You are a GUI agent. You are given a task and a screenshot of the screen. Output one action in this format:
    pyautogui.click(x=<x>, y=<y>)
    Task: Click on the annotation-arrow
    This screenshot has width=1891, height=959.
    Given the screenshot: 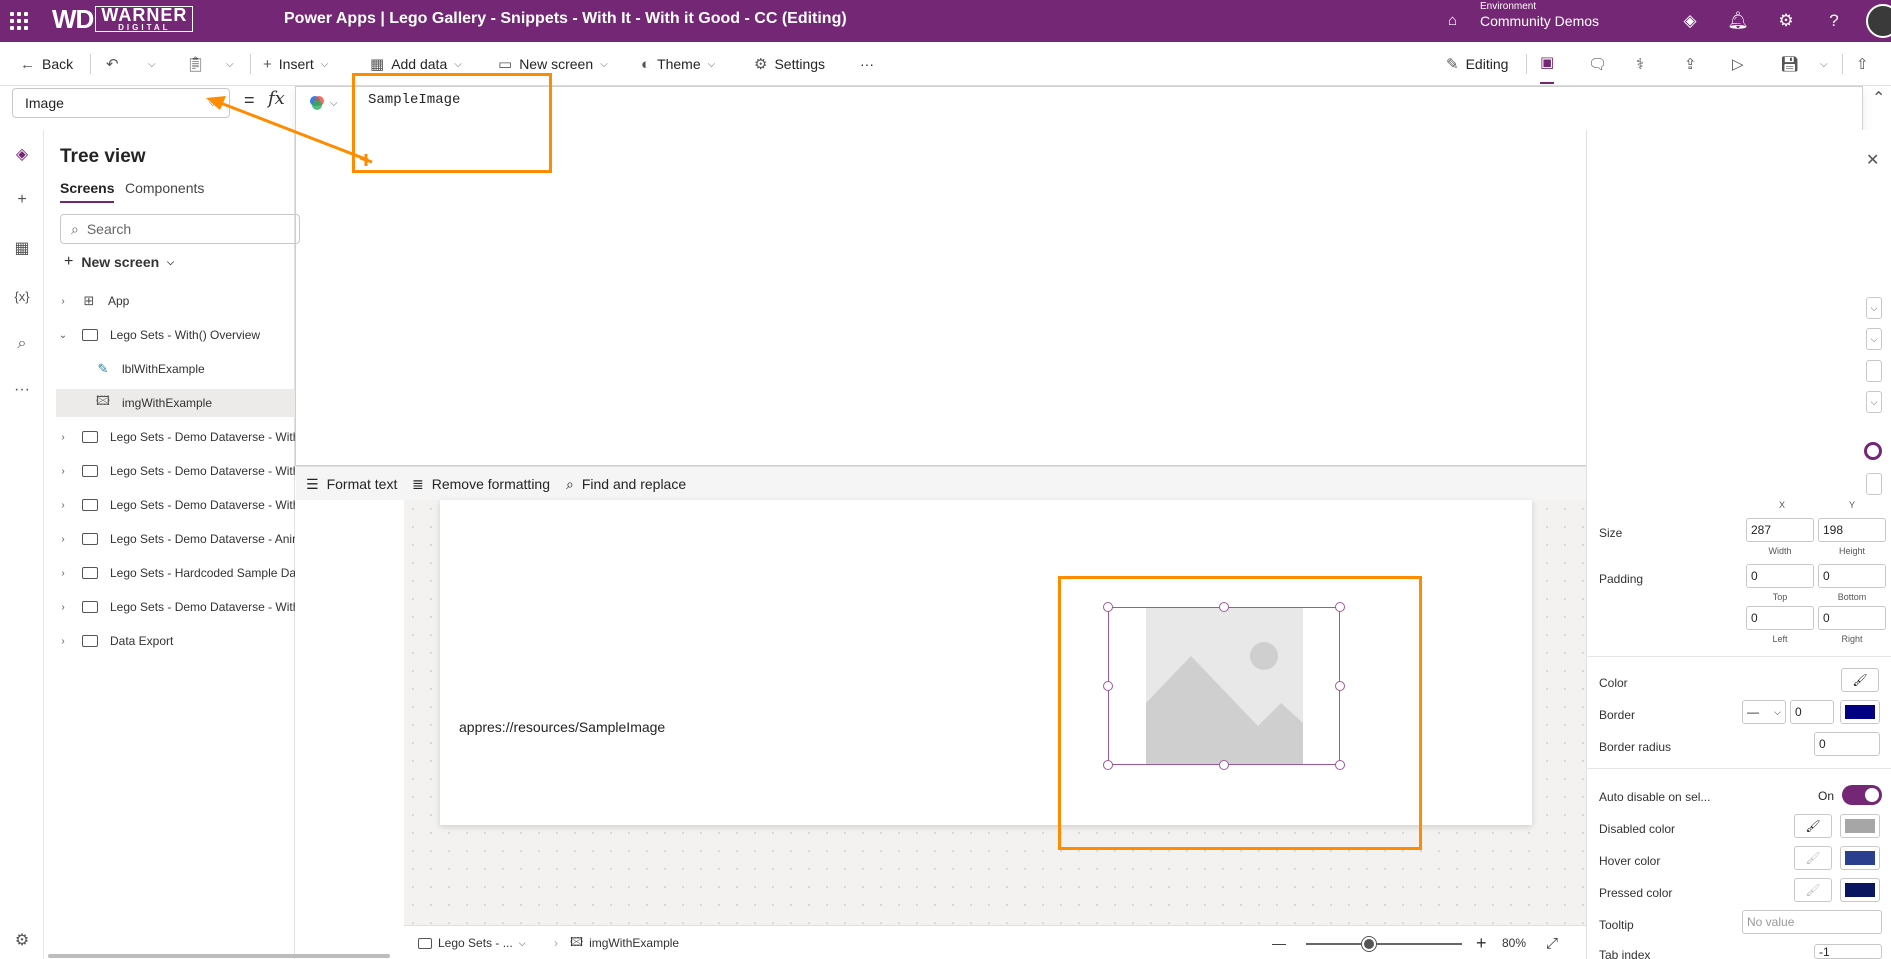 What is the action you would take?
    pyautogui.click(x=289, y=131)
    